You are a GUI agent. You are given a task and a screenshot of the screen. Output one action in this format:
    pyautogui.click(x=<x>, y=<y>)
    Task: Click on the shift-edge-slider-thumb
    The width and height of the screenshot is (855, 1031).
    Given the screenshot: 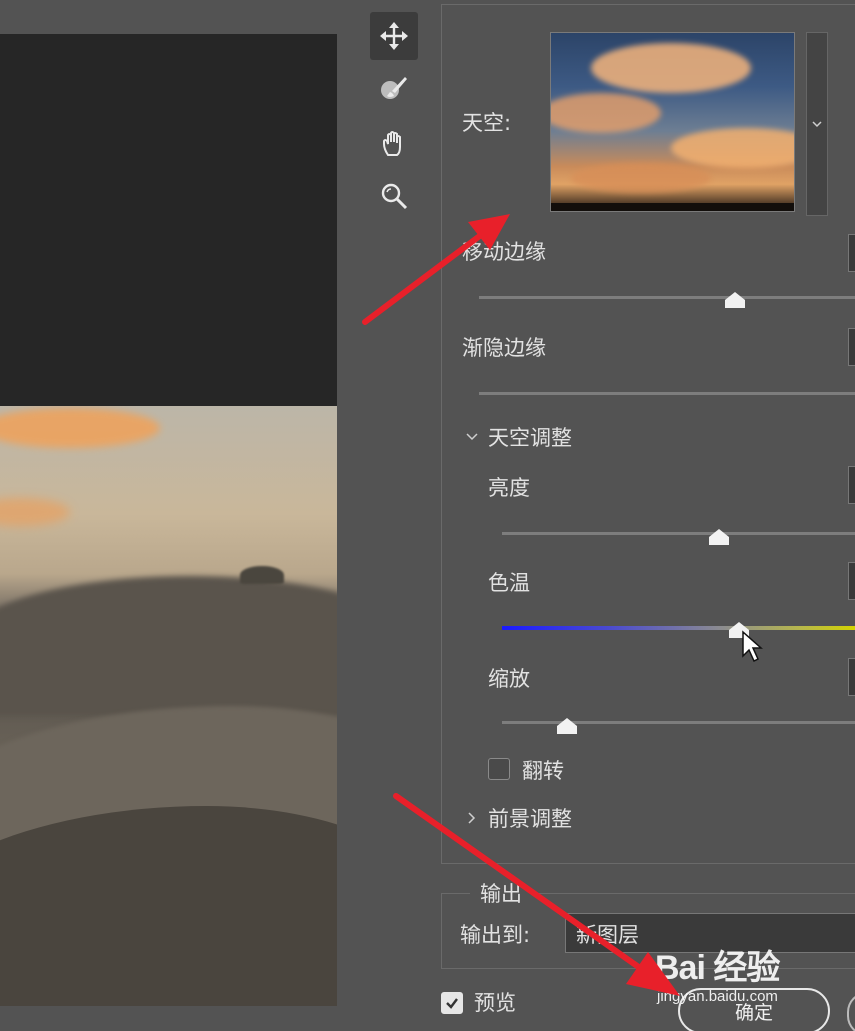 What is the action you would take?
    pyautogui.click(x=735, y=300)
    